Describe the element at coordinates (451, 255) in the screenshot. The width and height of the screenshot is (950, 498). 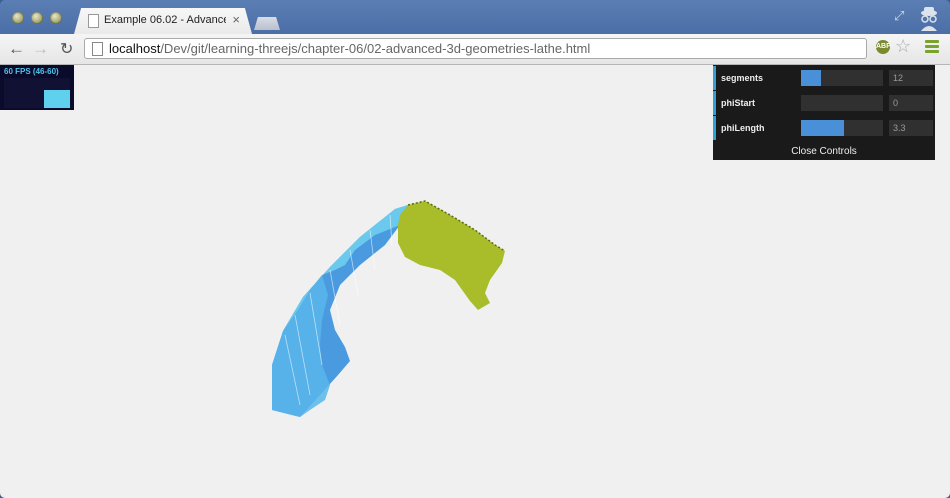
I see `lathe-mesh-green` at that location.